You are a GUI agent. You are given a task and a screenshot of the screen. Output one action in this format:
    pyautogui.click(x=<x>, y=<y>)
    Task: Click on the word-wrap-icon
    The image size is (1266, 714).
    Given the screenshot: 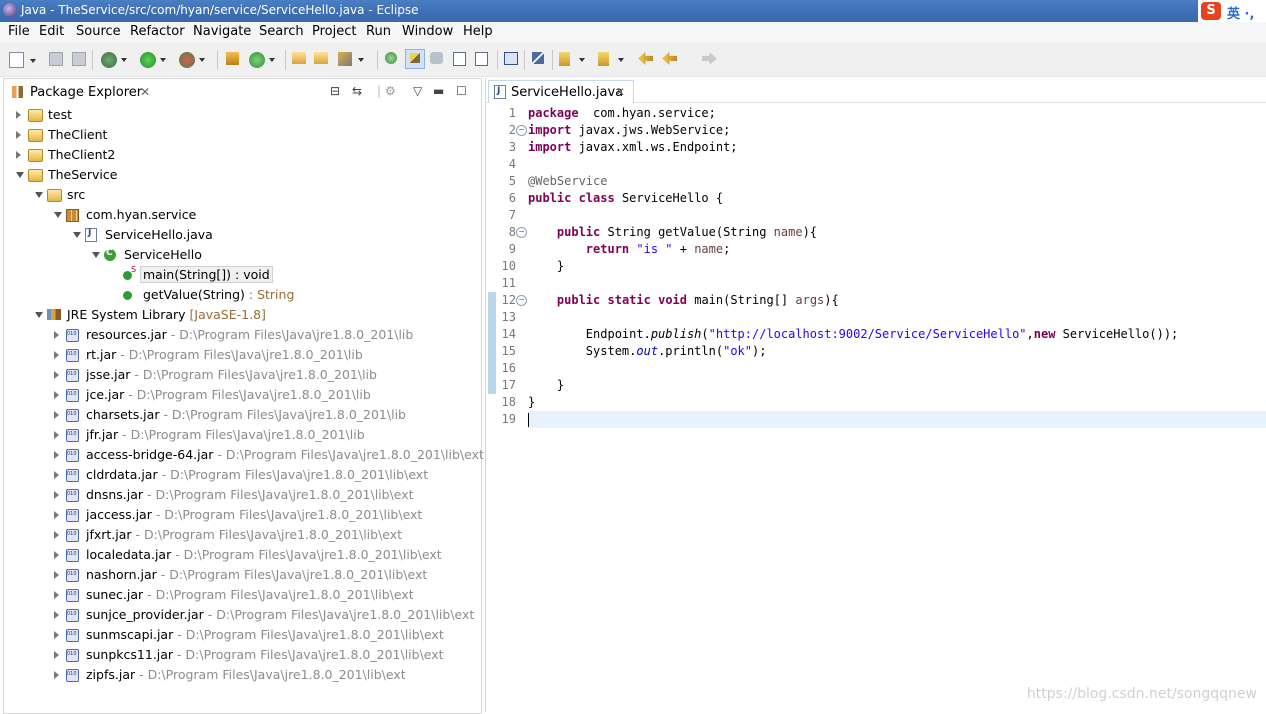 What is the action you would take?
    pyautogui.click(x=459, y=59)
    